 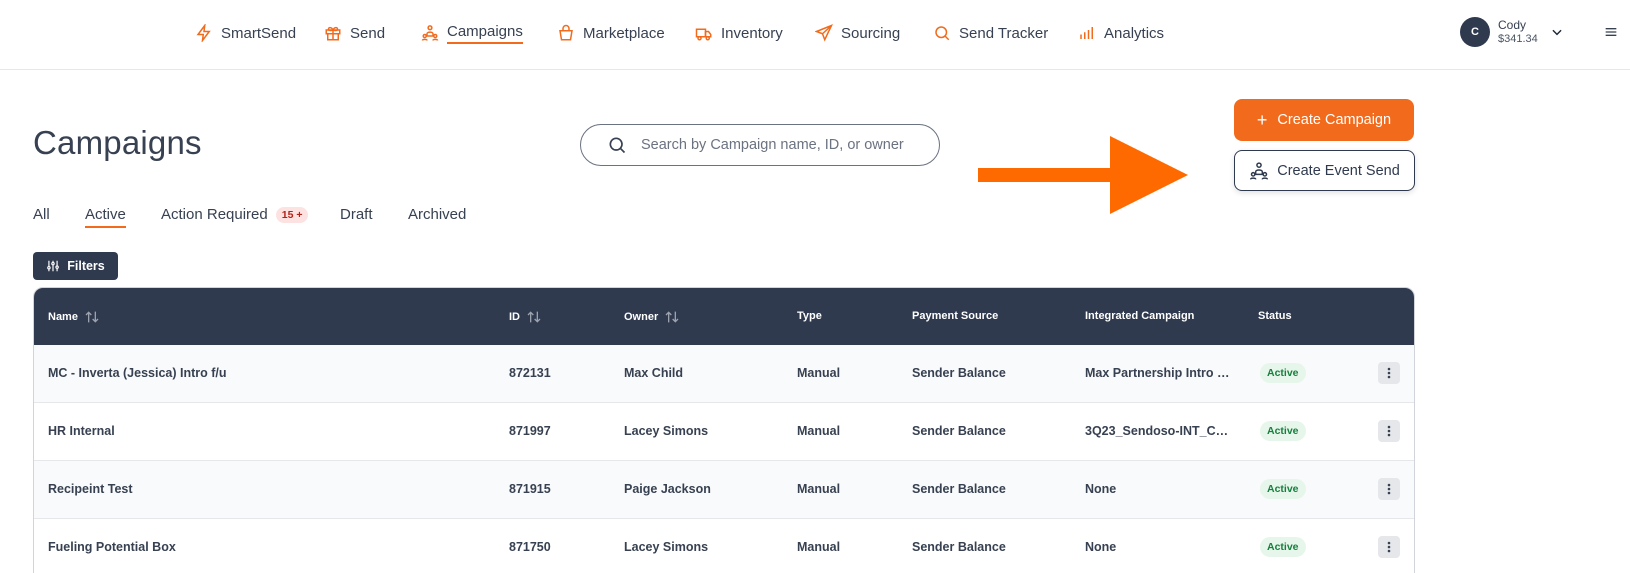 I want to click on cell-owner: Lacey Simons, so click(x=666, y=431).